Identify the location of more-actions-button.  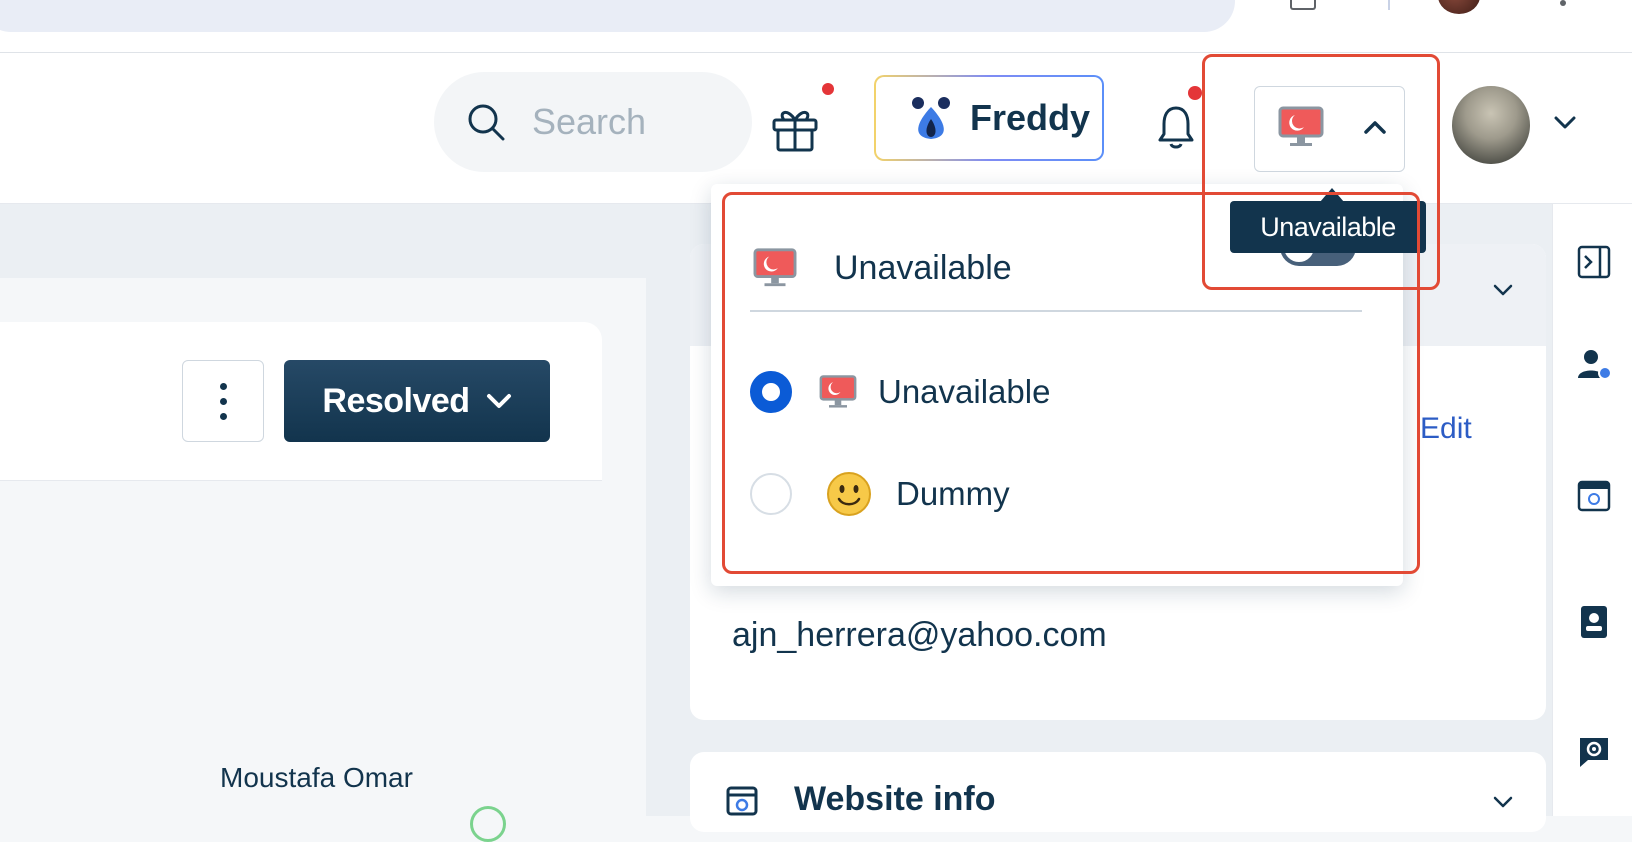
(223, 401).